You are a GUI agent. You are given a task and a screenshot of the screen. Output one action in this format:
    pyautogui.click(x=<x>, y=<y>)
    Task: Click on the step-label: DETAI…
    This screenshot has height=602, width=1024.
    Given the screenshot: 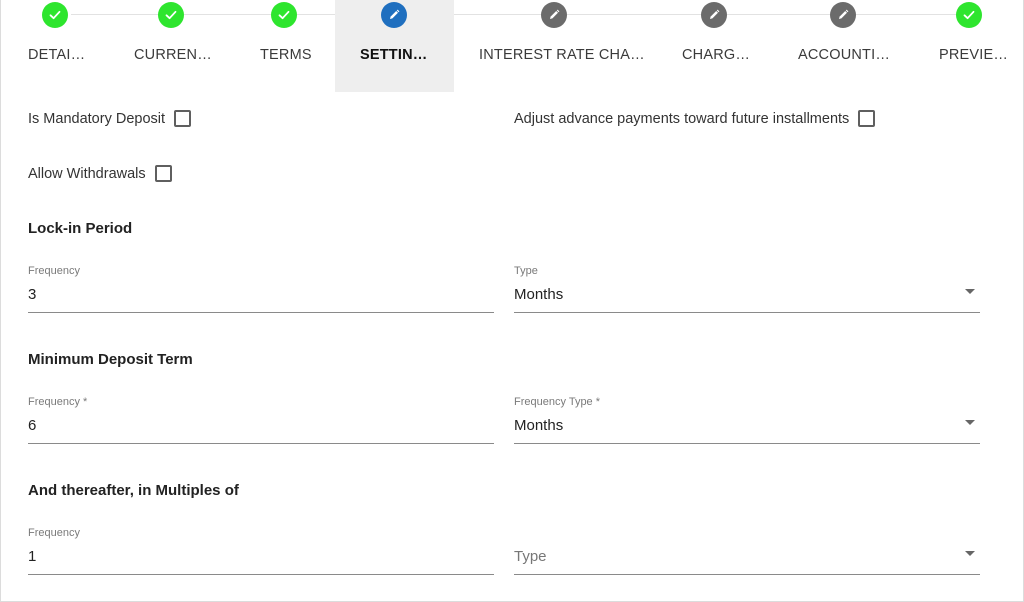 What is the action you would take?
    pyautogui.click(x=57, y=55)
    